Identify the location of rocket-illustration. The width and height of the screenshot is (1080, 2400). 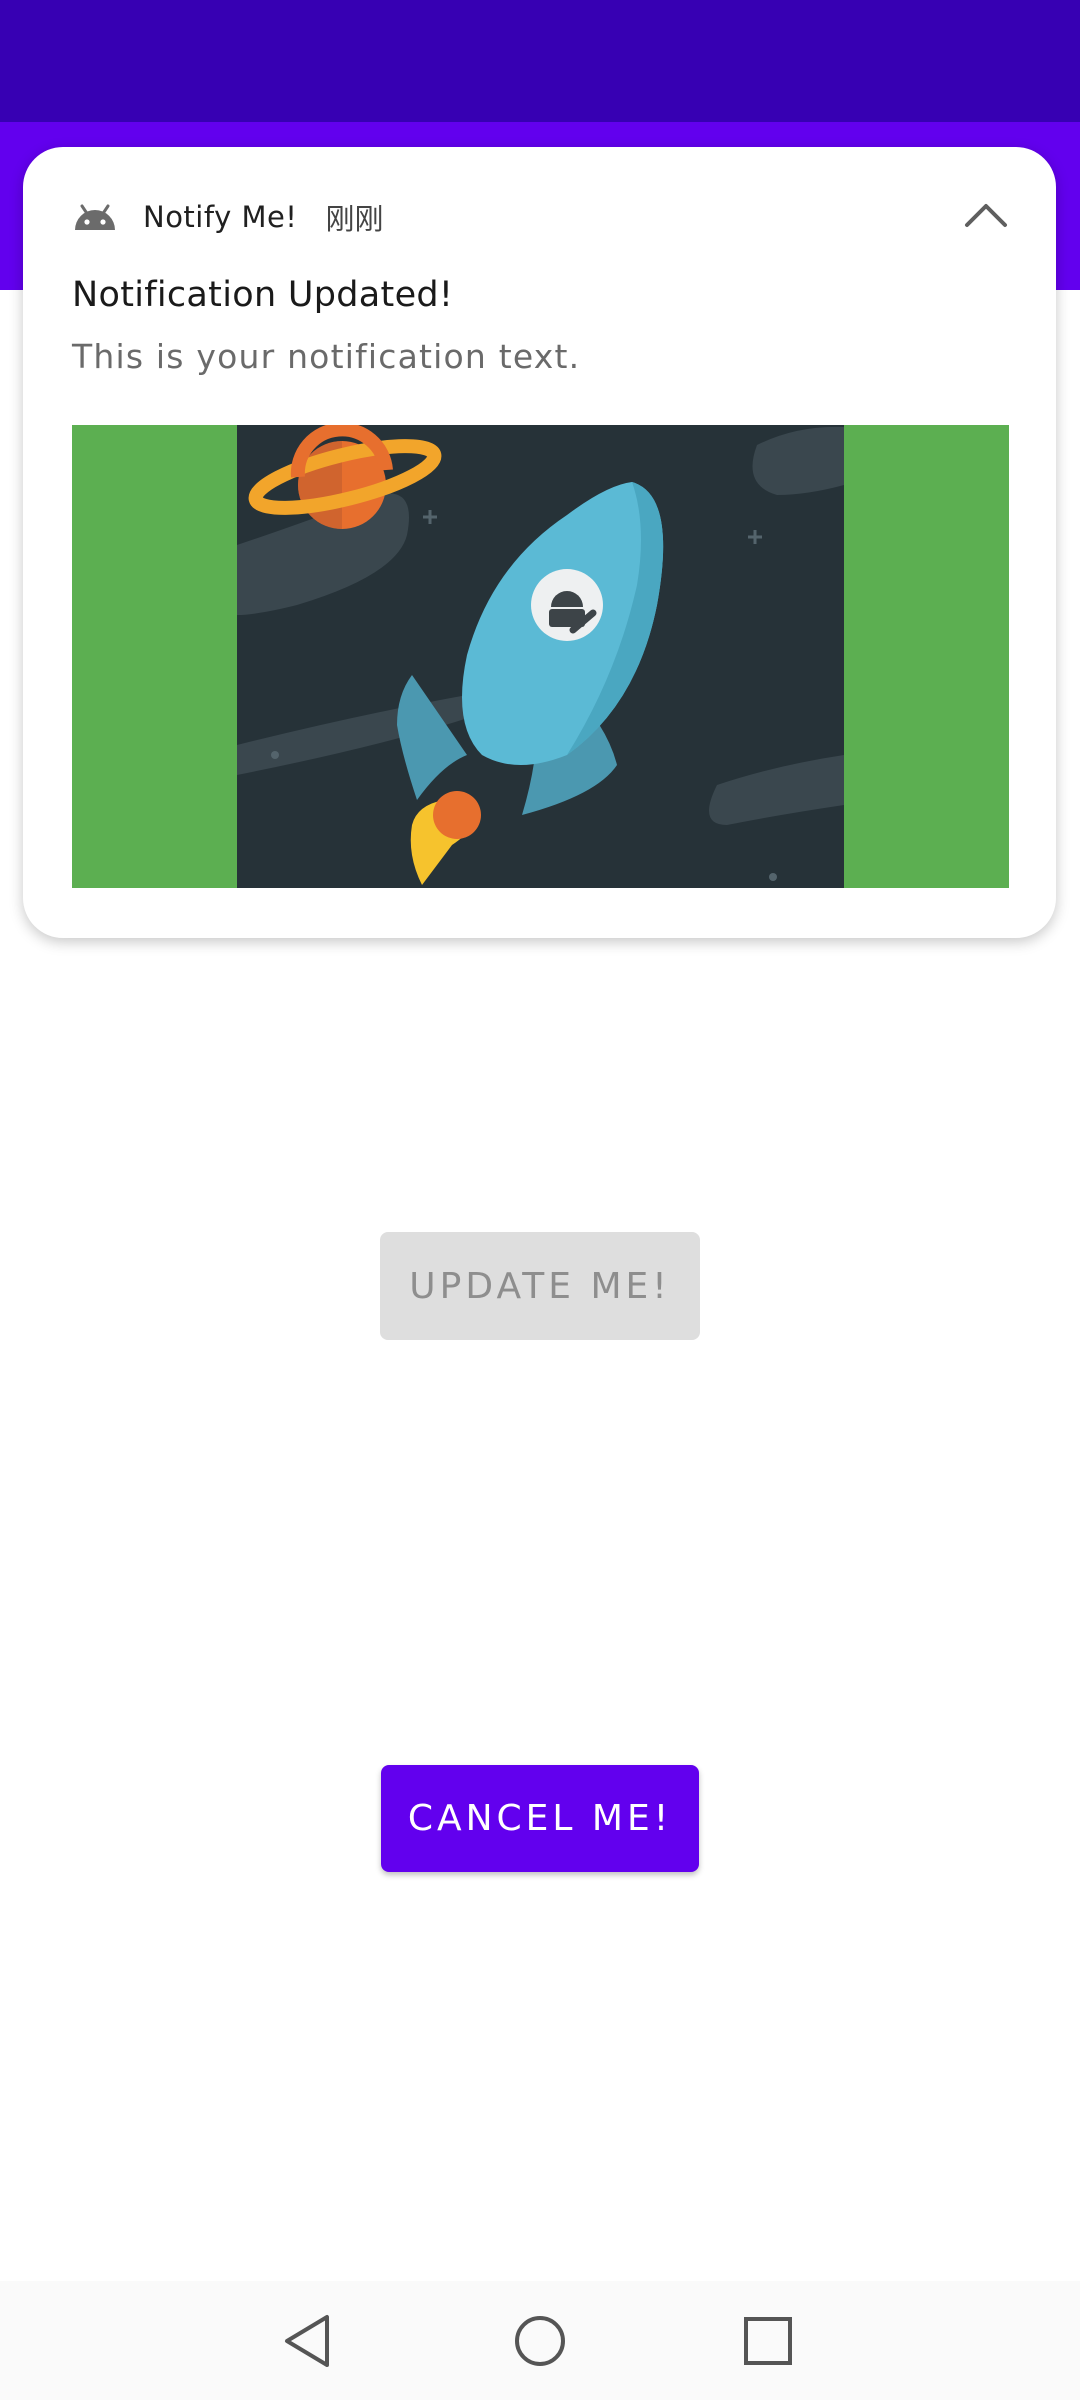
(540, 656).